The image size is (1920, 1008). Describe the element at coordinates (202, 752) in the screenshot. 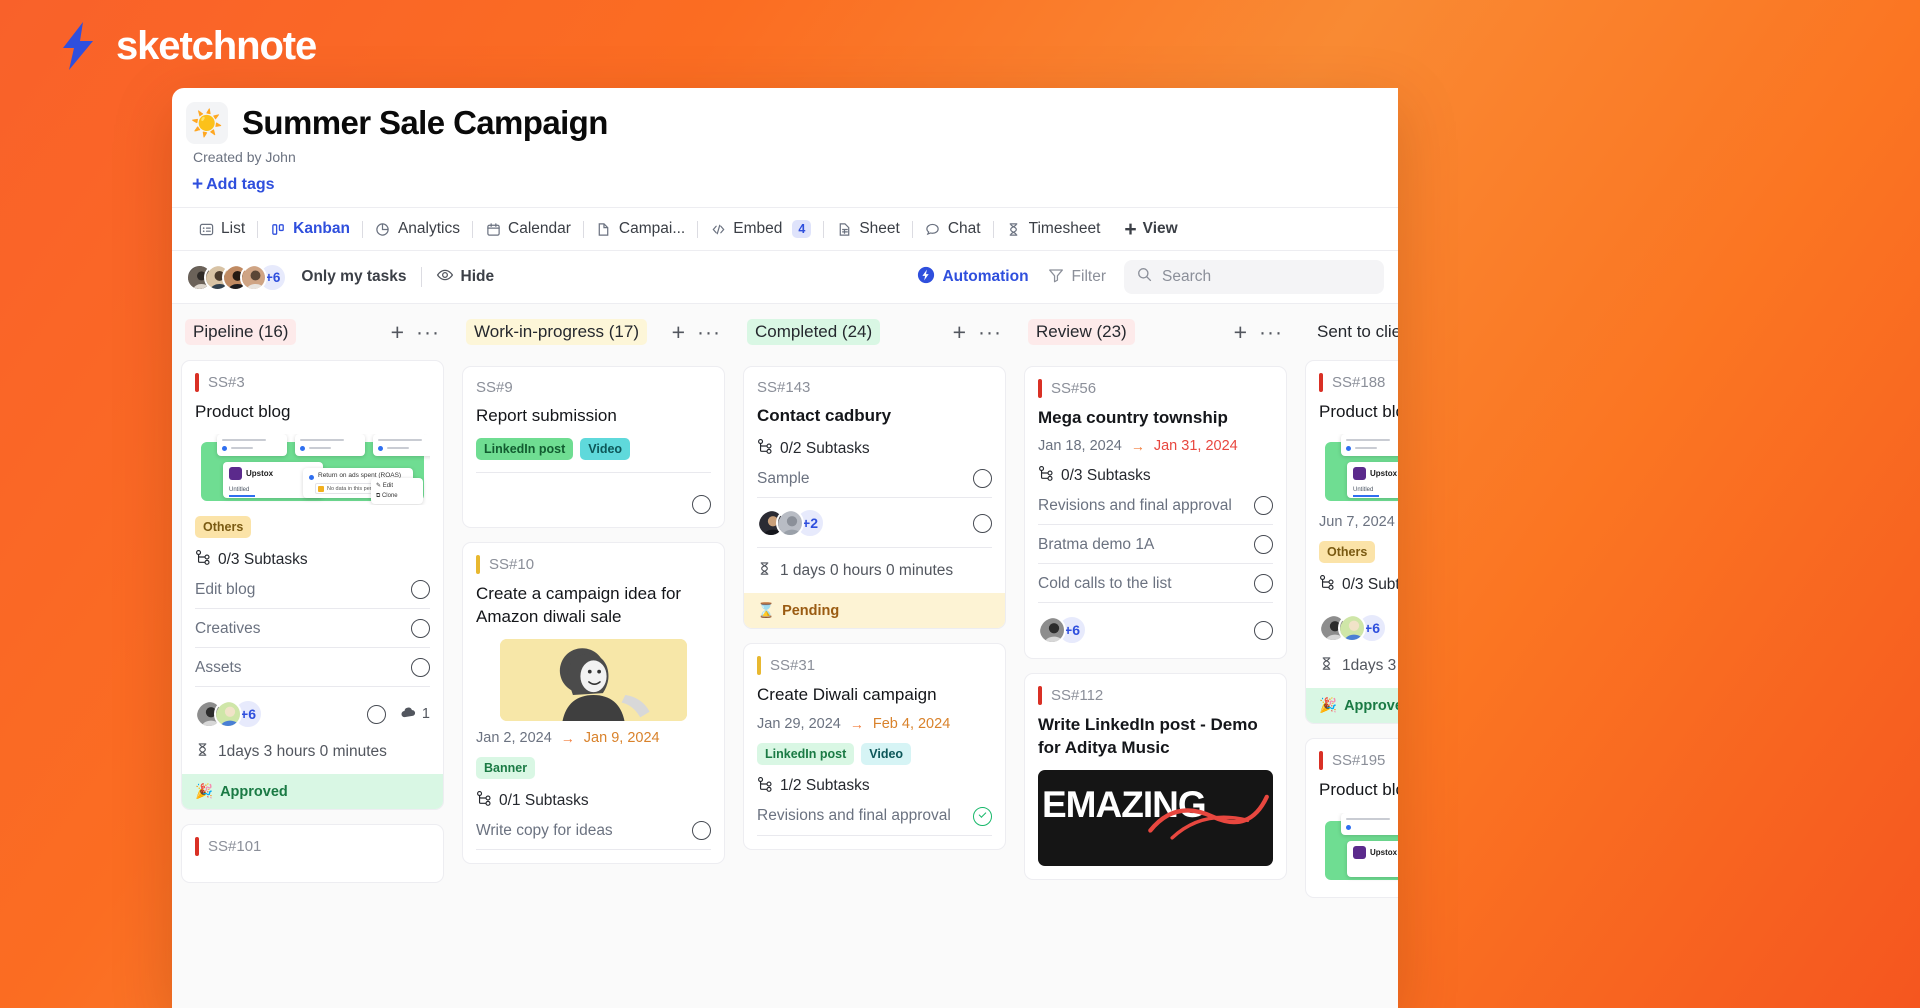

I see `hourglass-icon` at that location.